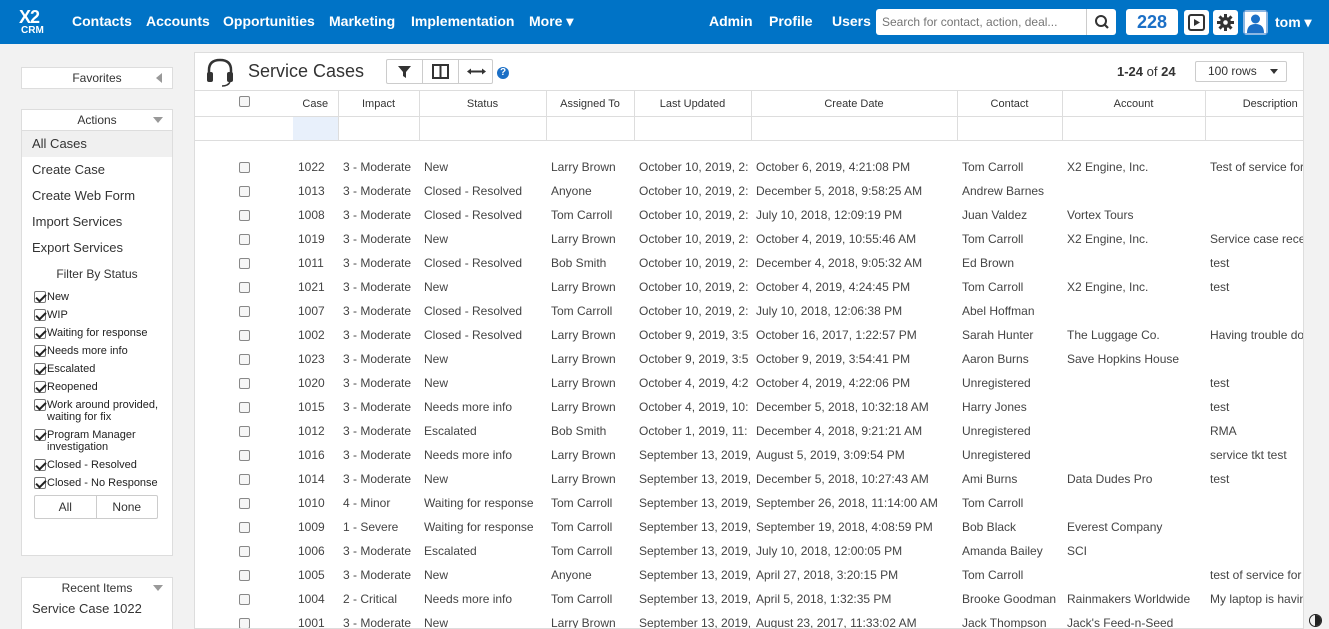 The image size is (1329, 629). I want to click on cell-case: 1005, so click(315, 575).